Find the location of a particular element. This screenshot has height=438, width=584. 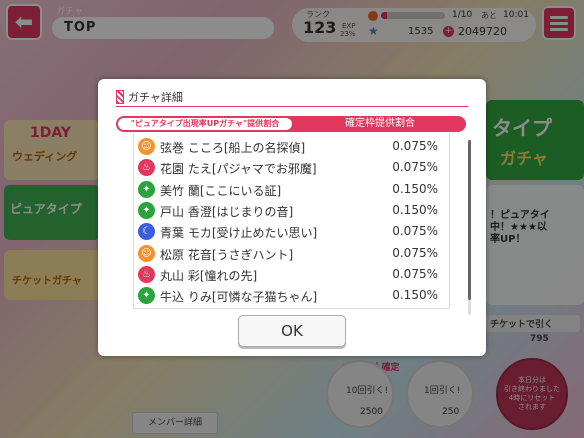

member-name: 丸山 彩[憧れの先] is located at coordinates (209, 275).